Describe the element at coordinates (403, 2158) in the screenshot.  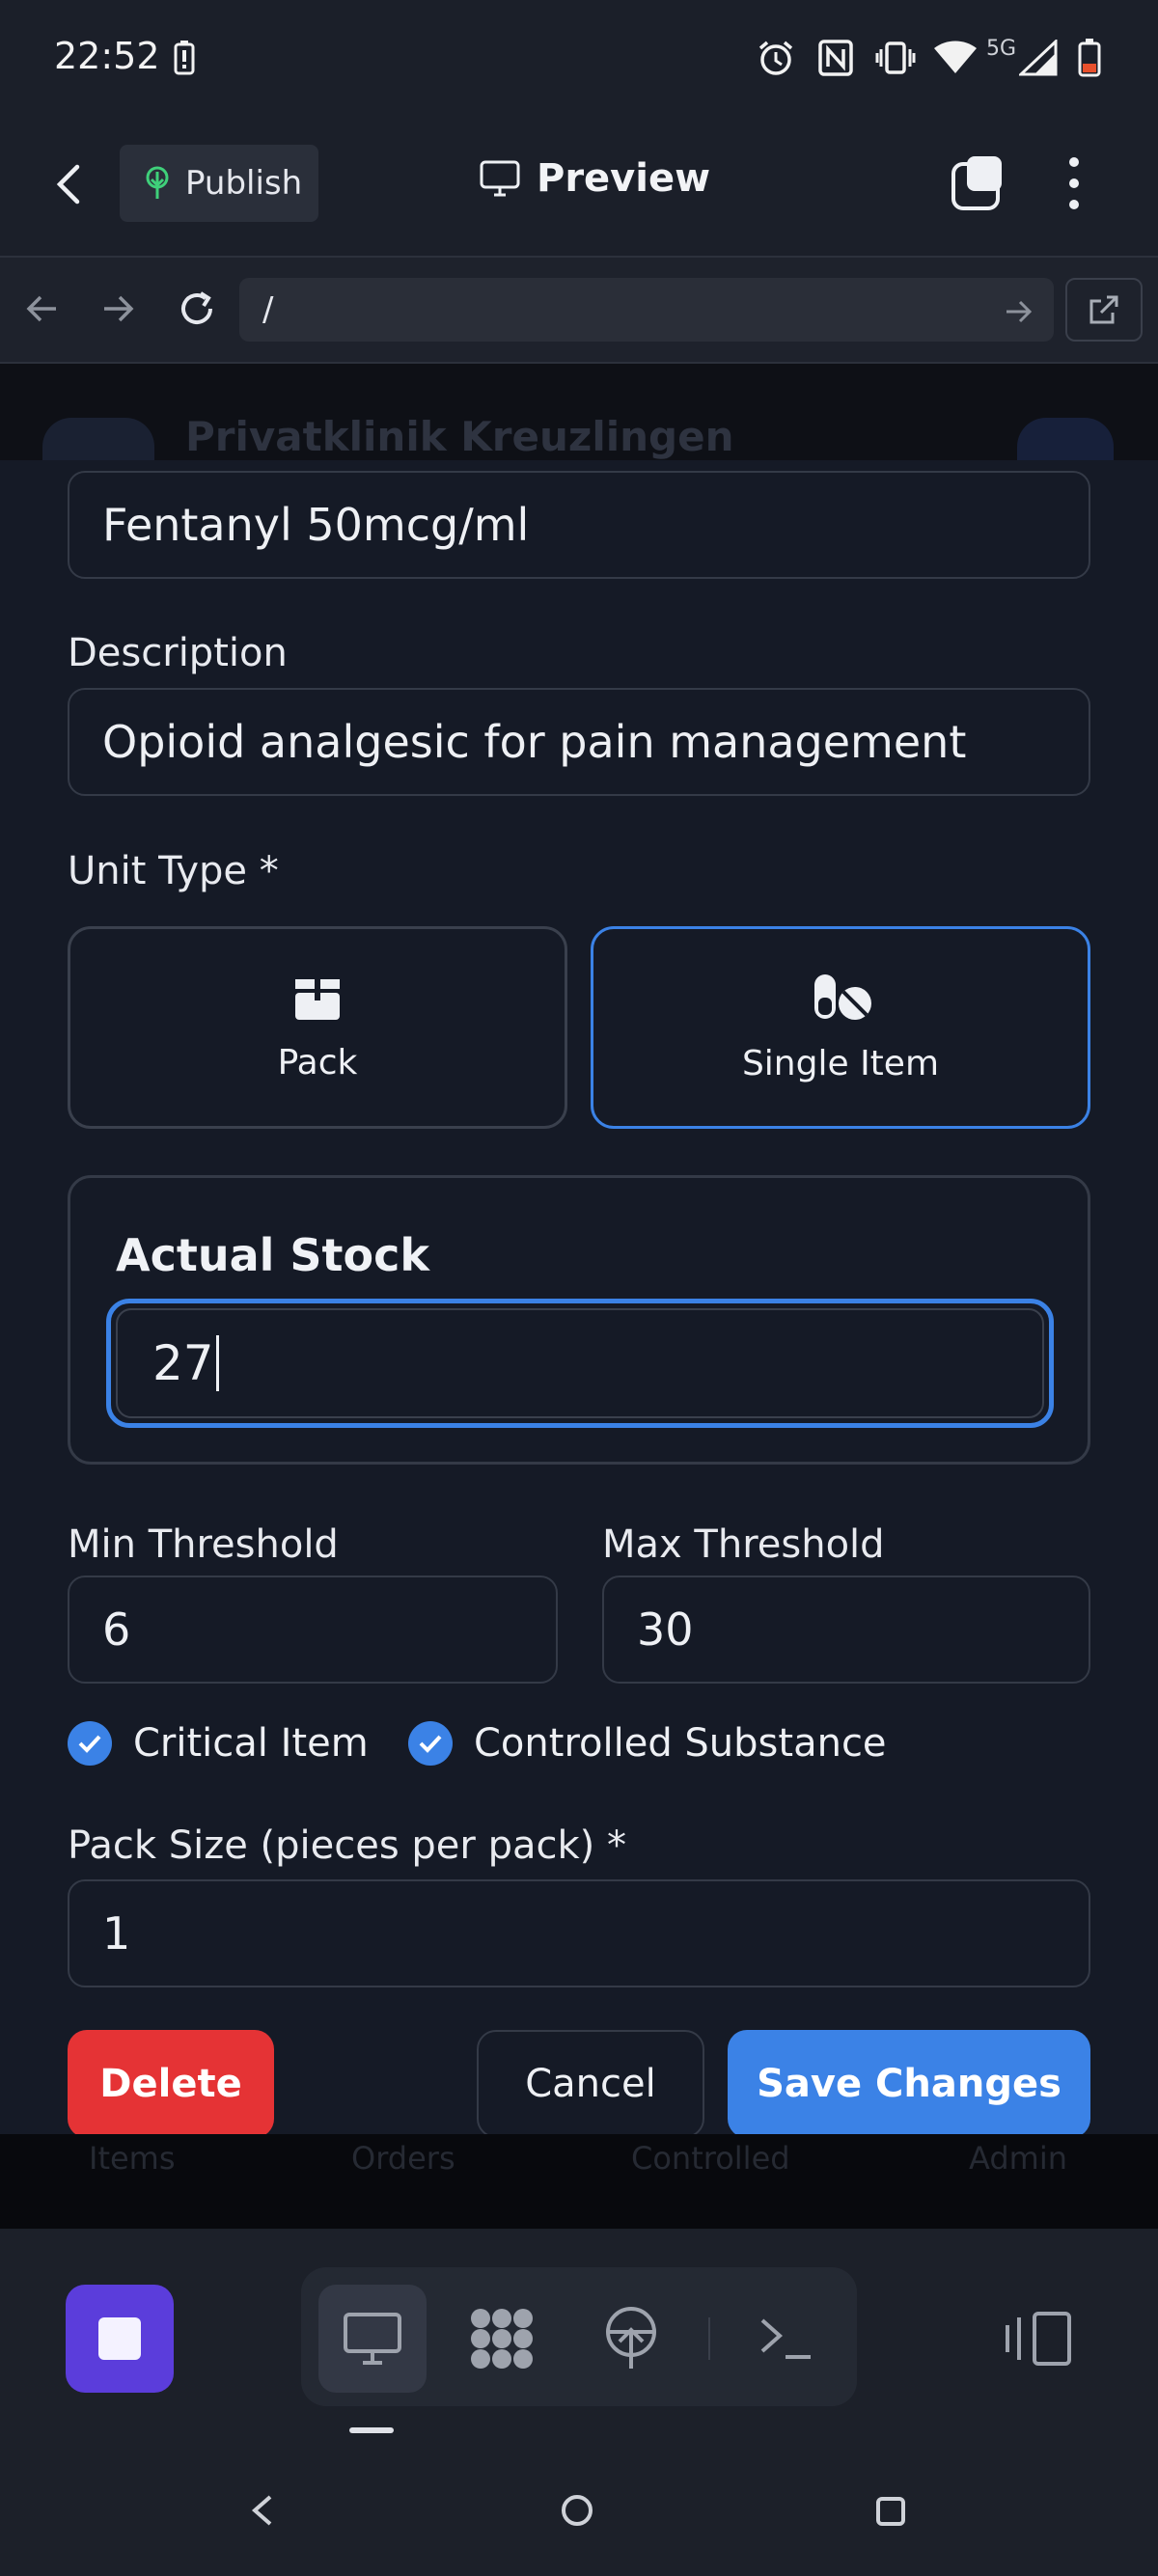
I see `nav-tab-orders: Orders` at that location.